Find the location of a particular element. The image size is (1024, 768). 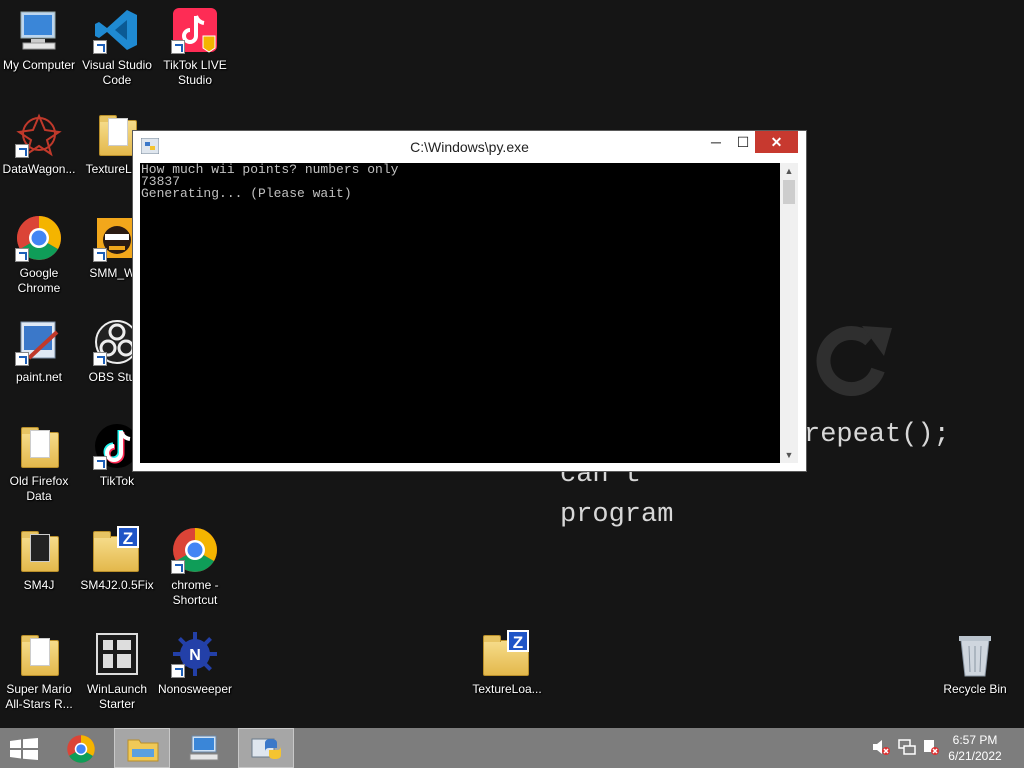

desktop-icon-winlaunch-starter: WinLaunch Starter is located at coordinates (117, 671).